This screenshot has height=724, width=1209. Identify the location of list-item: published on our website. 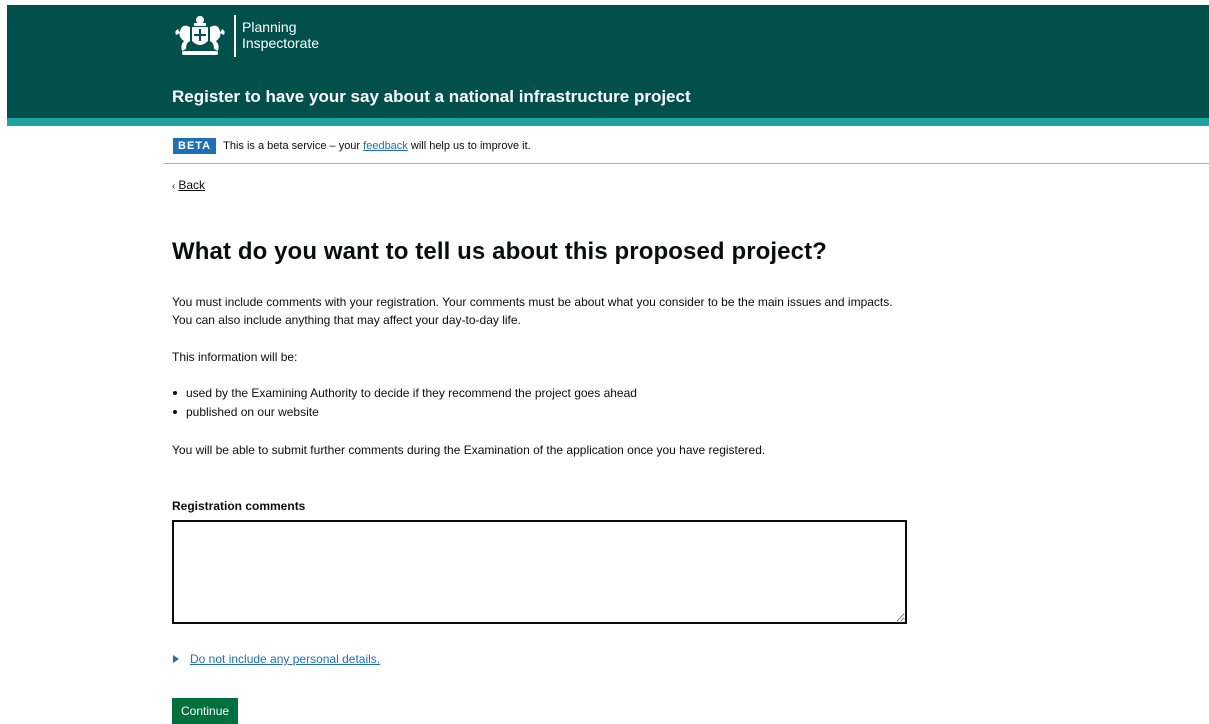
(404, 412).